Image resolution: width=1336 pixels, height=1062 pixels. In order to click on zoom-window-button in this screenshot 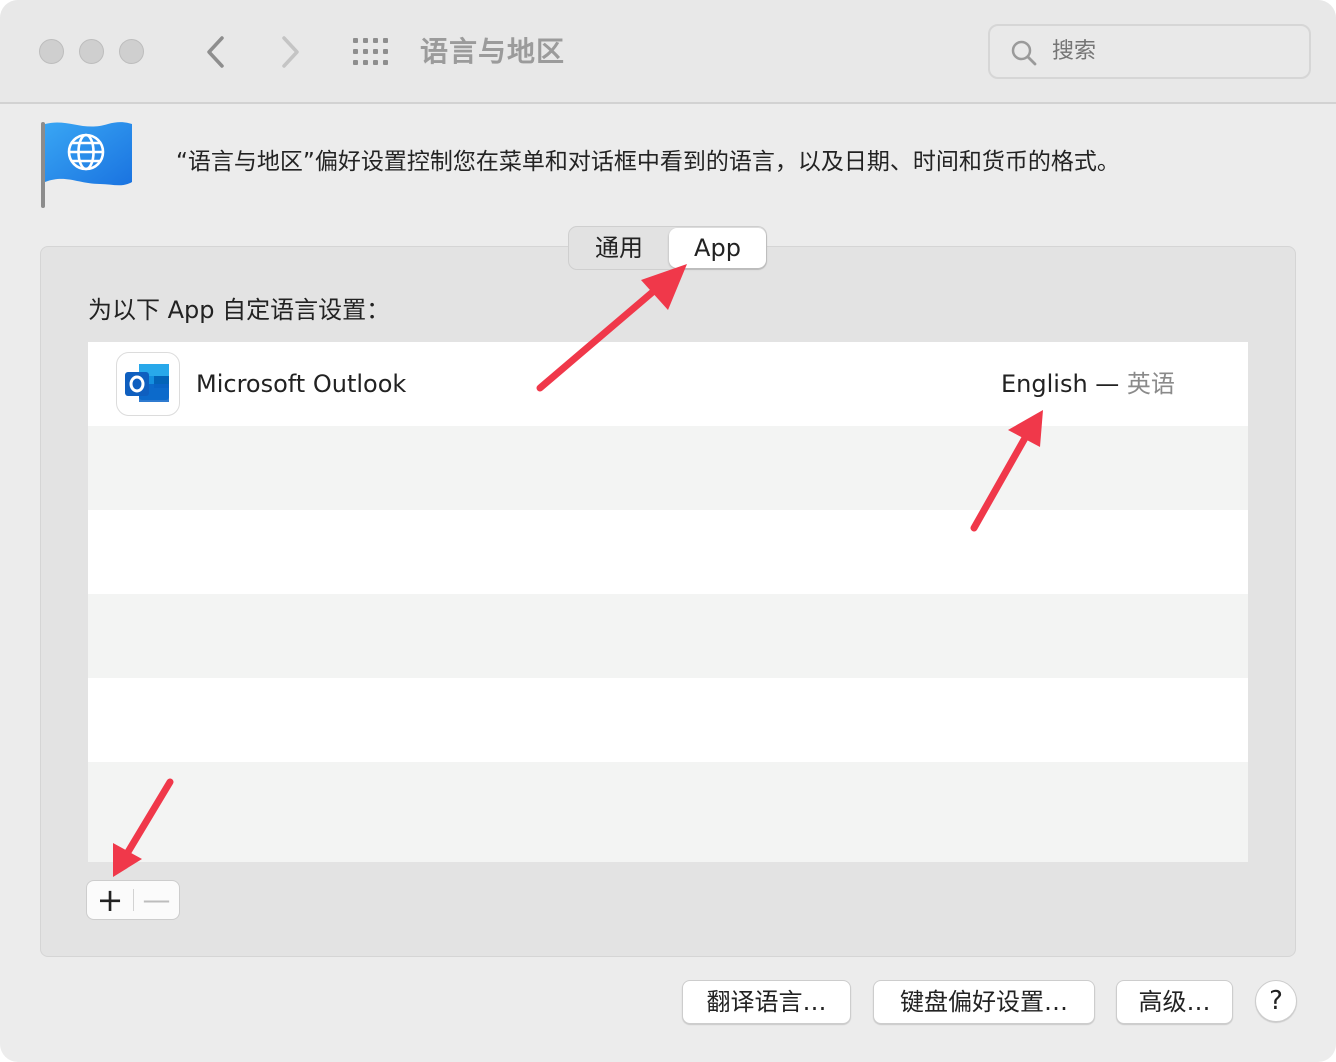, I will do `click(131, 51)`.